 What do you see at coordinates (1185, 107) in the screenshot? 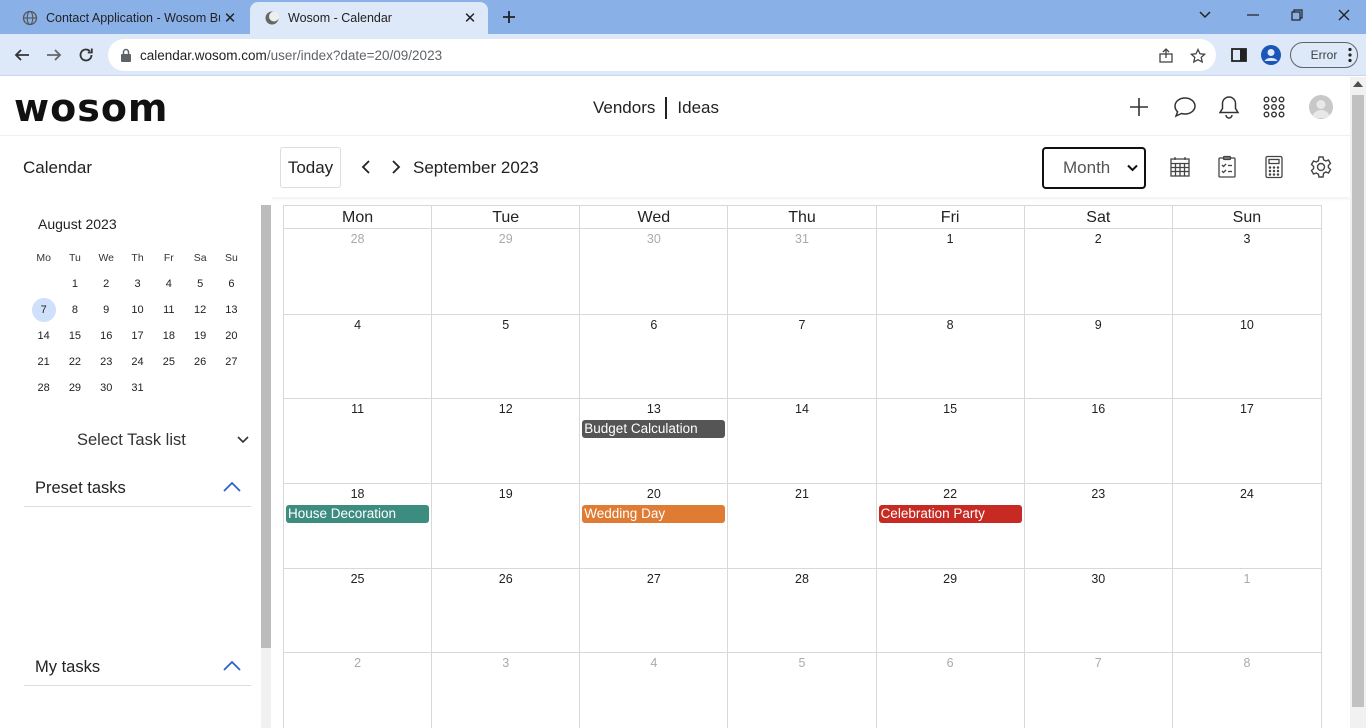
I see `chat-icon` at bounding box center [1185, 107].